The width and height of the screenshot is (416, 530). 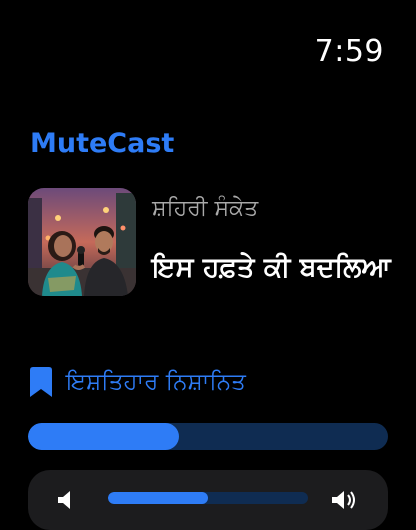 What do you see at coordinates (205, 208) in the screenshot?
I see `show-name: ਸ਼ਹਿਰੀ ਸੰਕੇਤ` at bounding box center [205, 208].